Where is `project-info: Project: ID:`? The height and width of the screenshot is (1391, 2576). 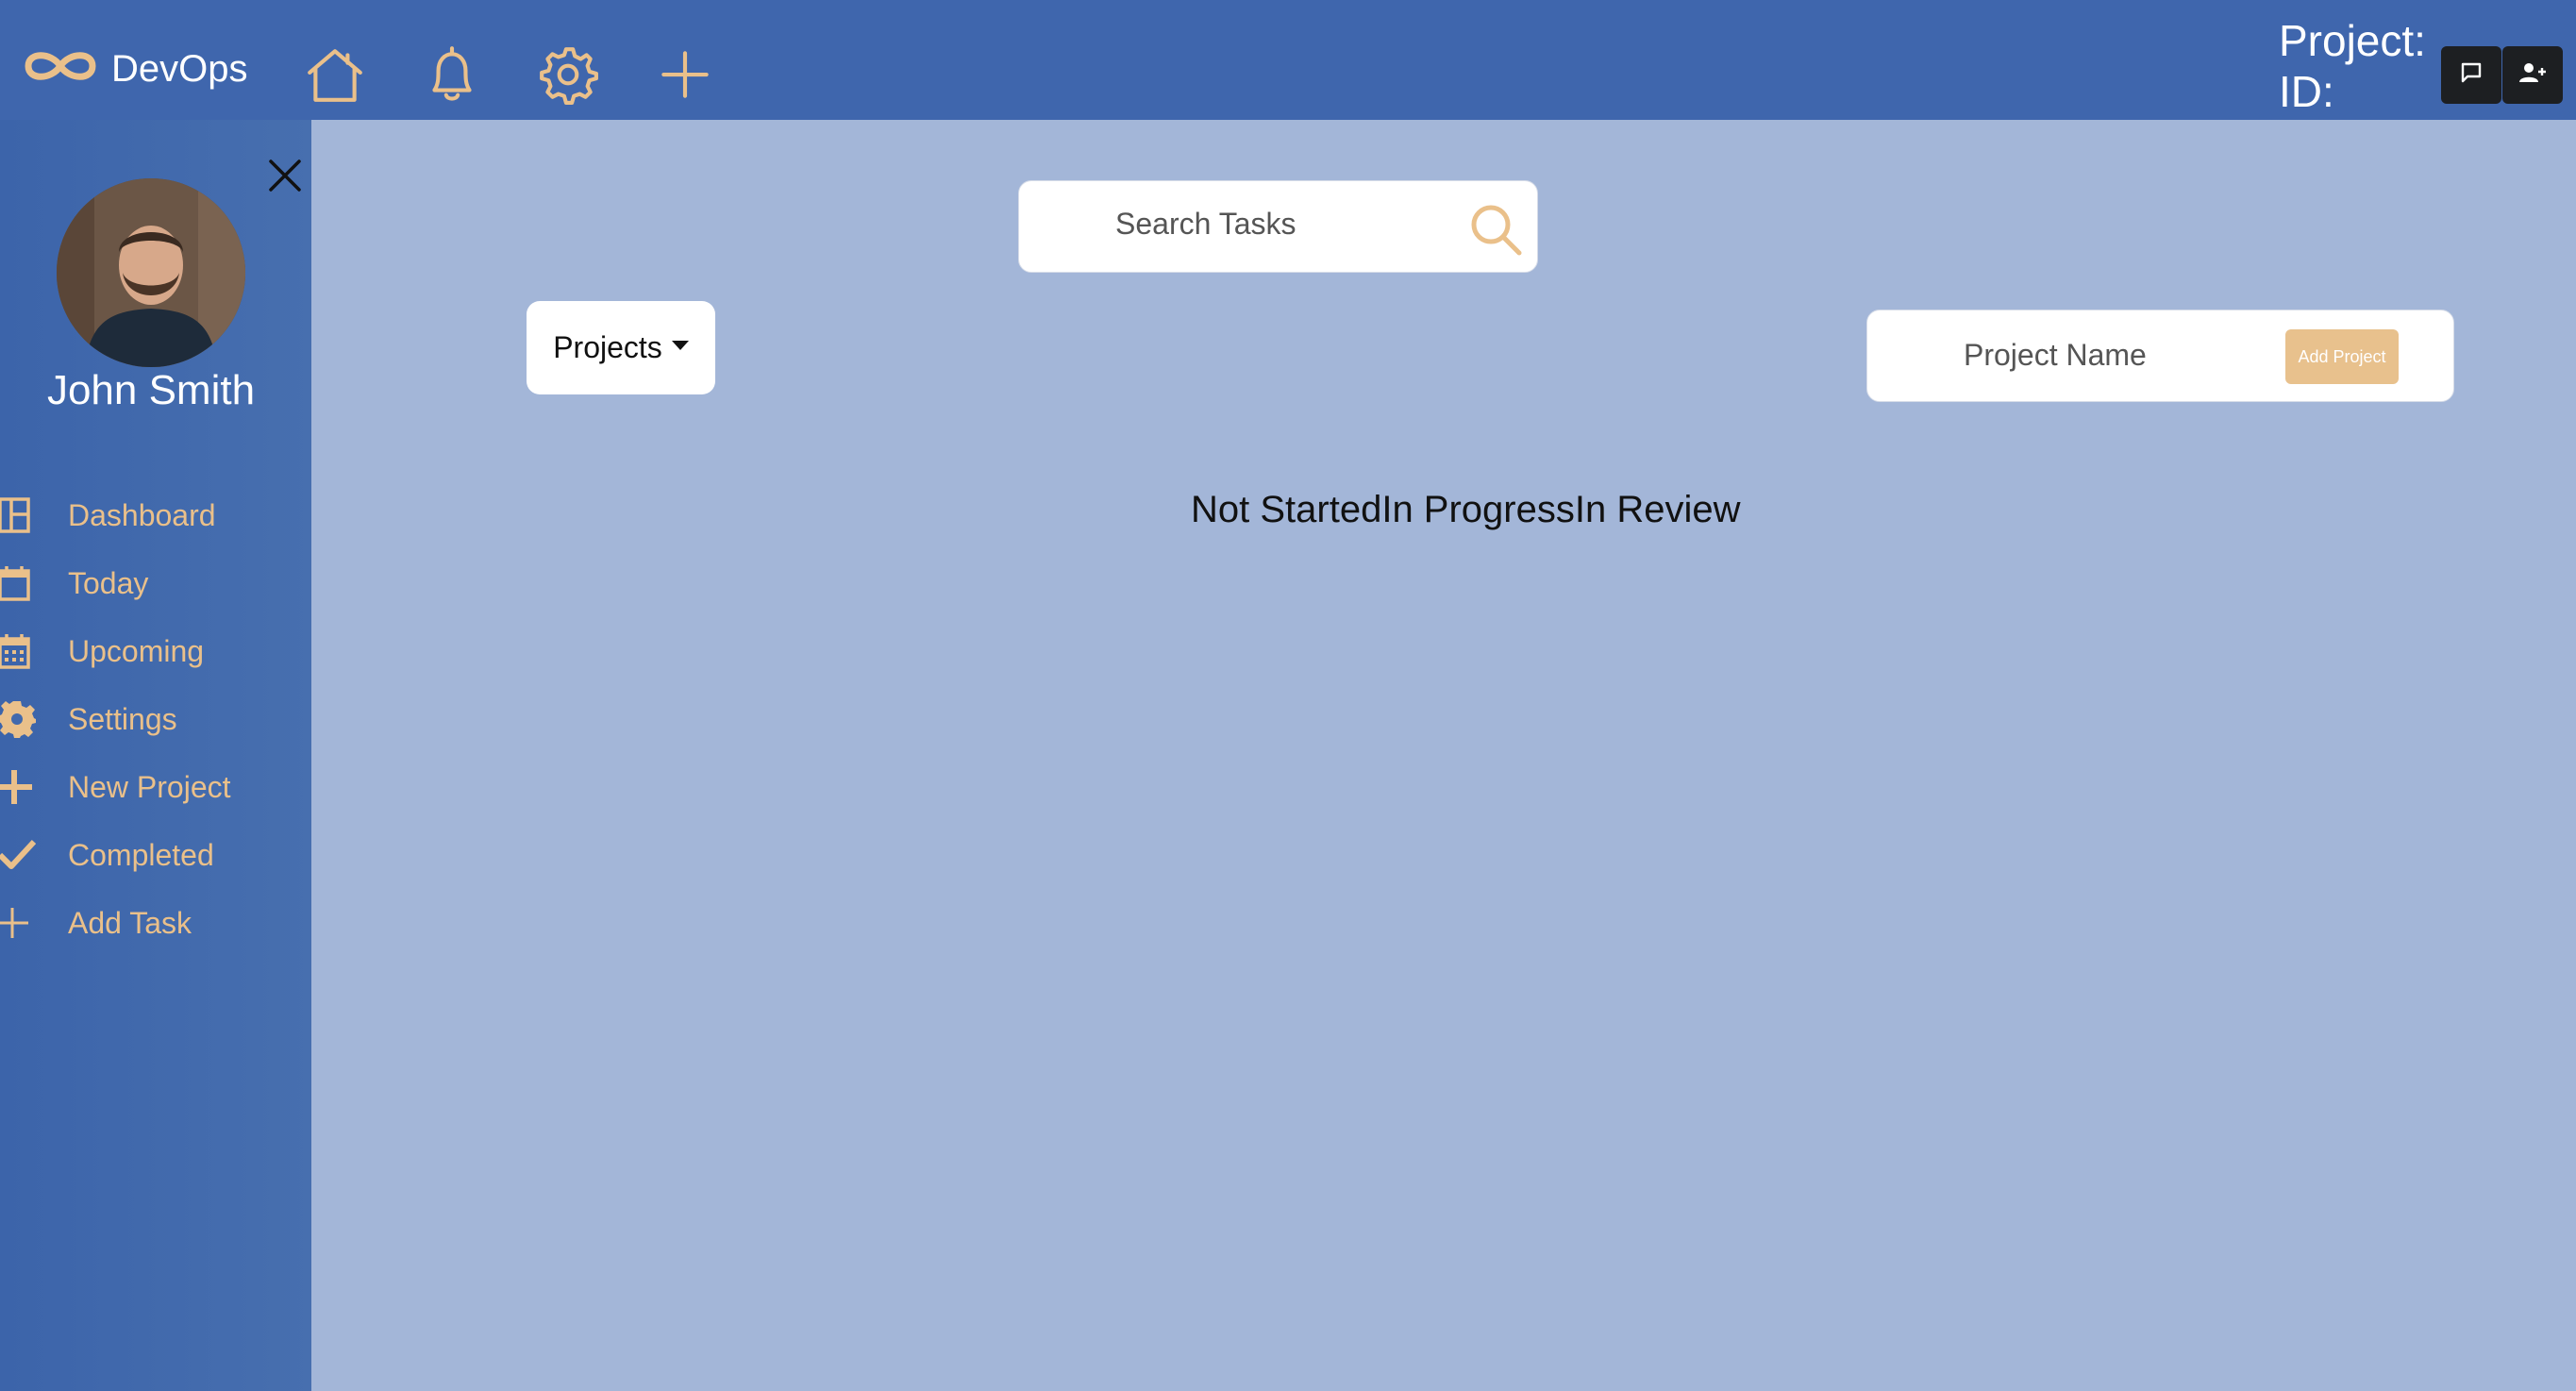
project-info: Project: ID: is located at coordinates (2352, 66).